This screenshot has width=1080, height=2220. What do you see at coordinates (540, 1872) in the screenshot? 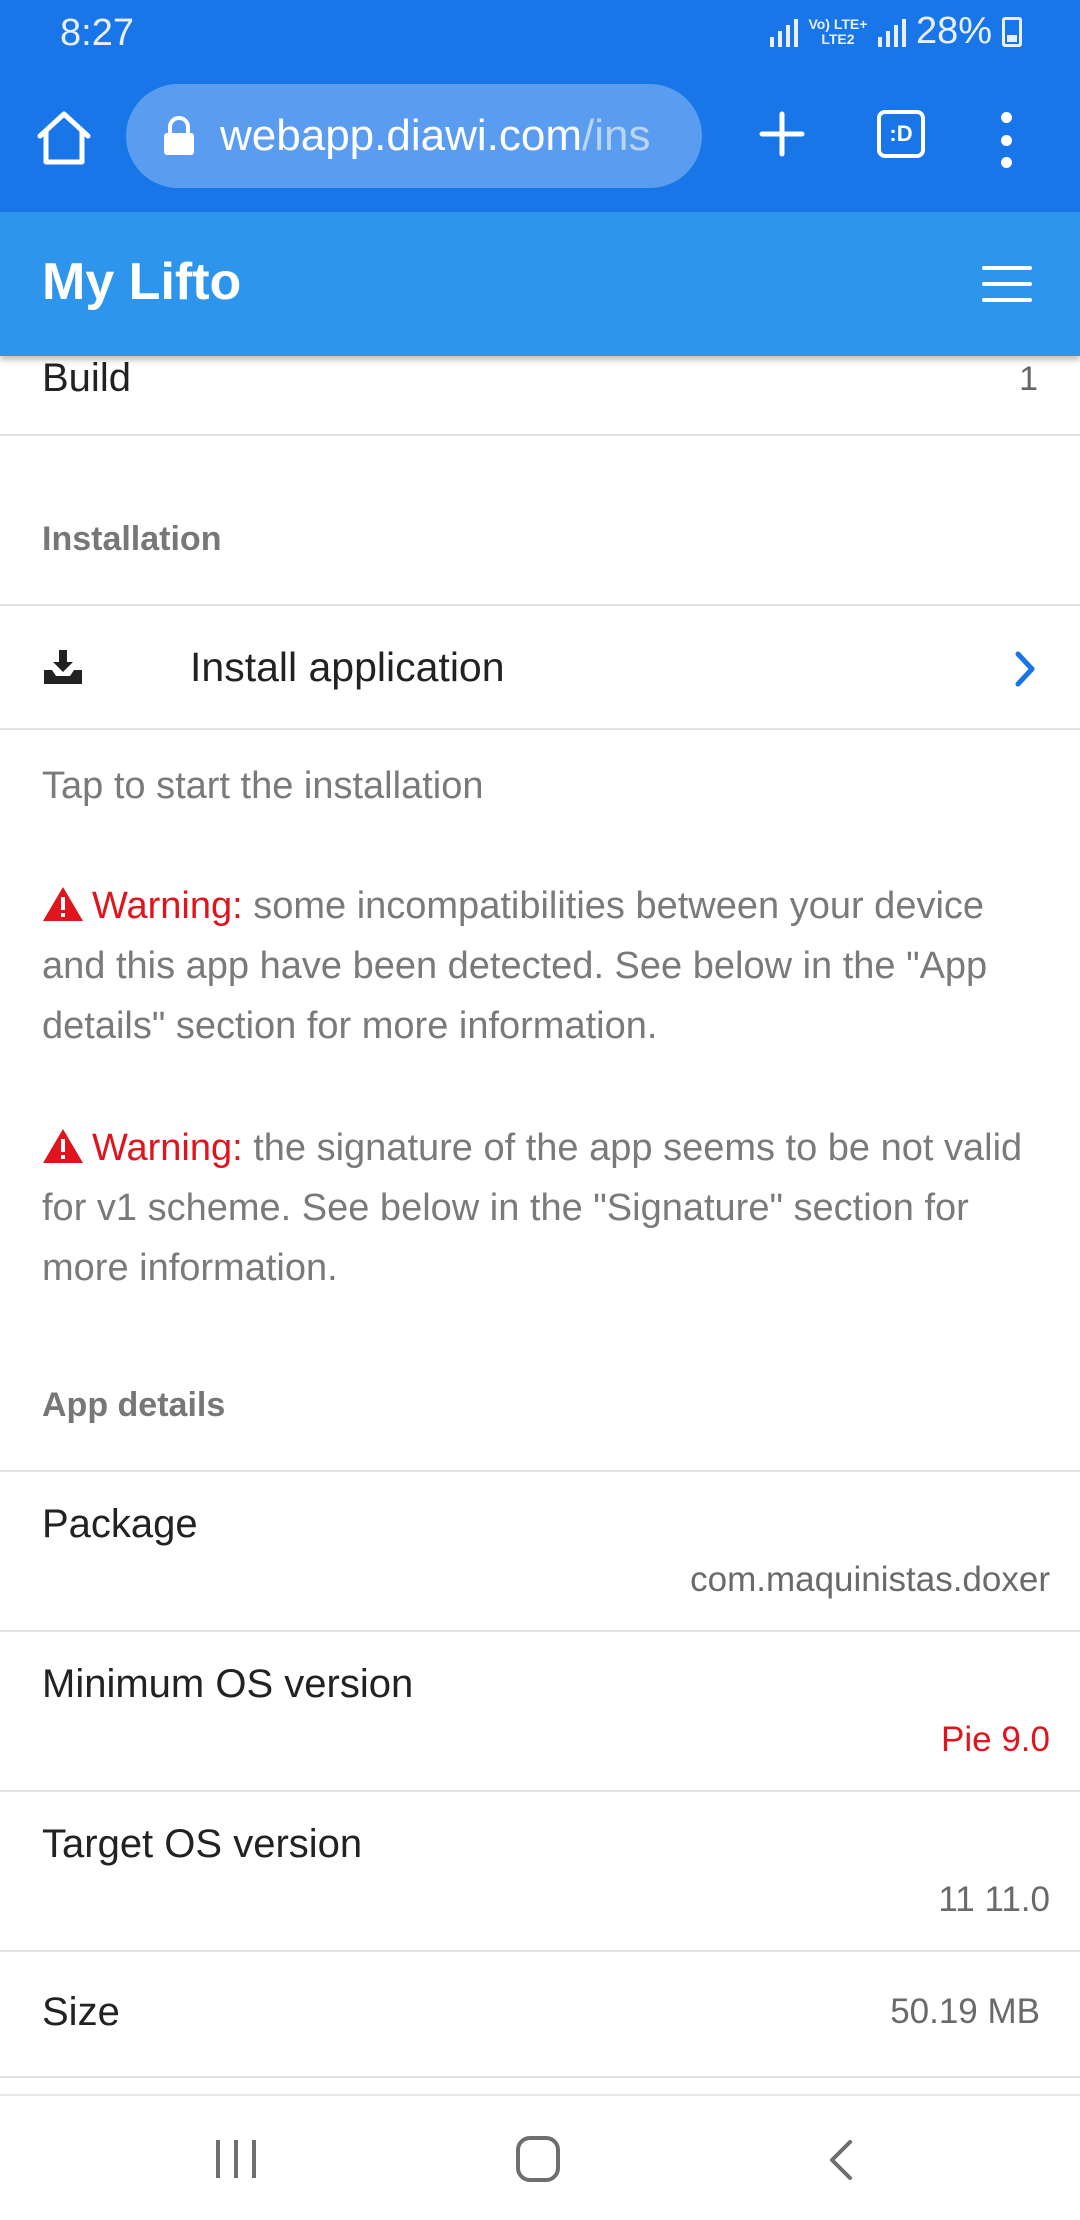
I see `detail-row-target-os: Target OS version 11 11.0` at bounding box center [540, 1872].